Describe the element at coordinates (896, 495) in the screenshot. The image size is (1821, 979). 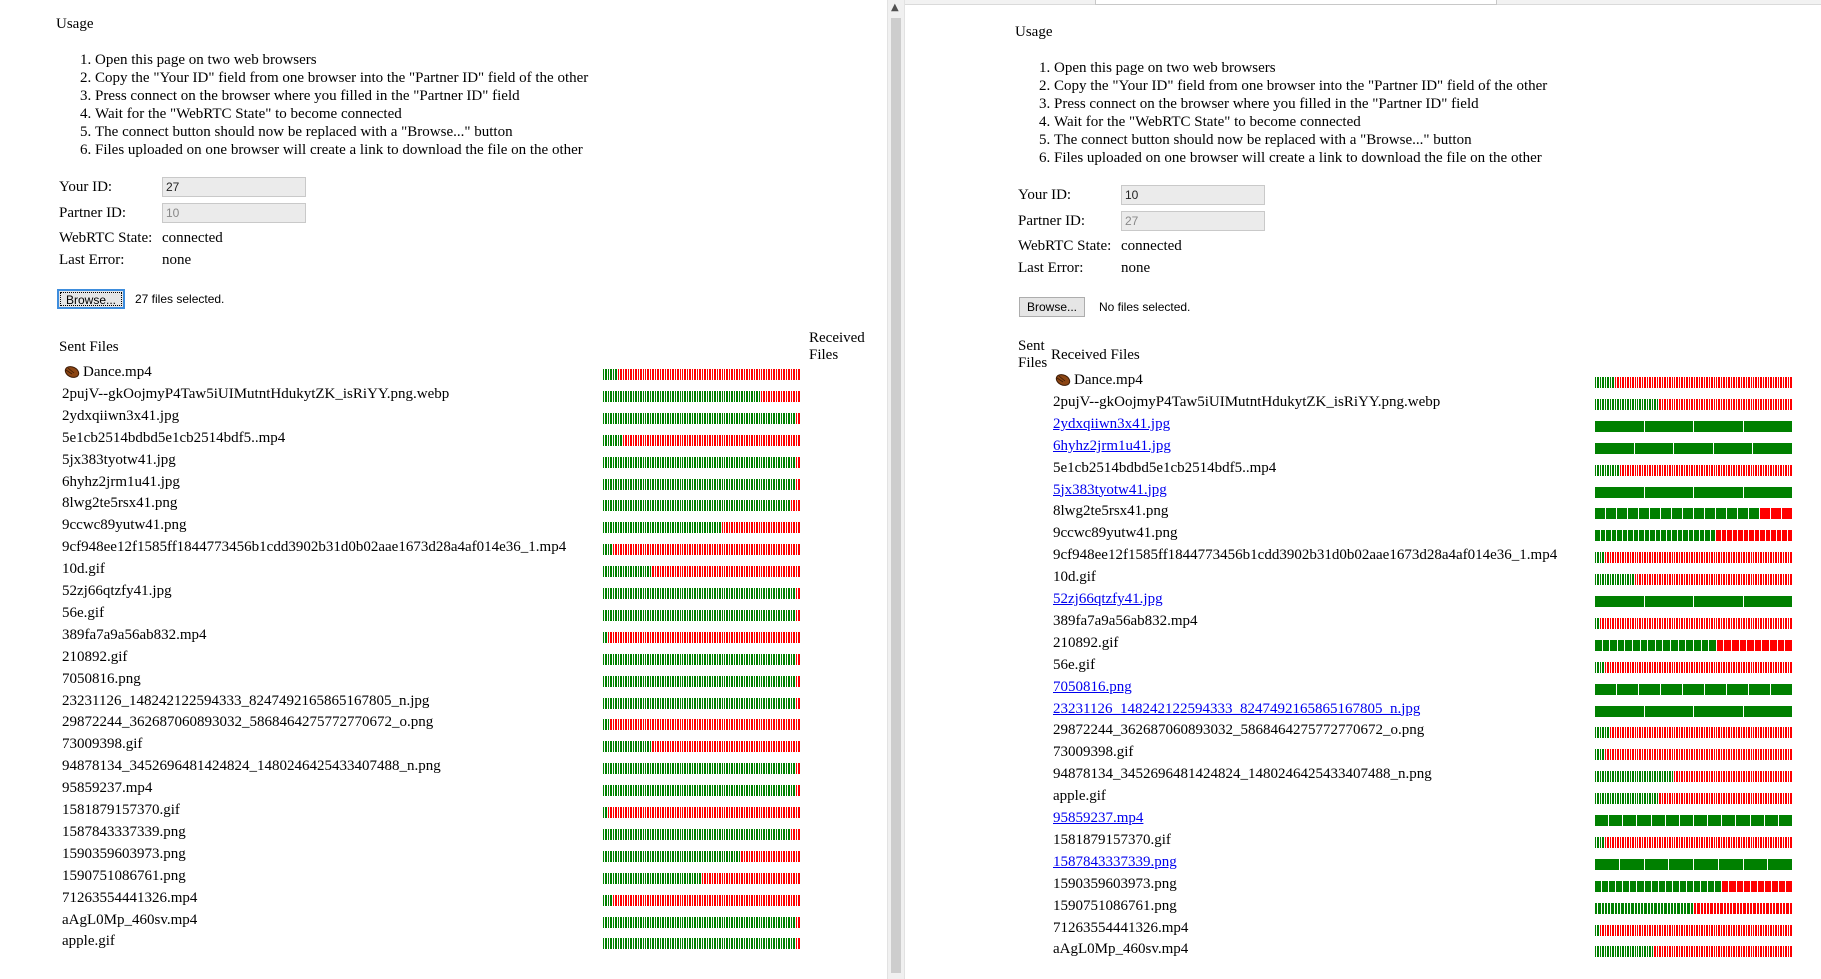
I see `scrollbar-thumb` at that location.